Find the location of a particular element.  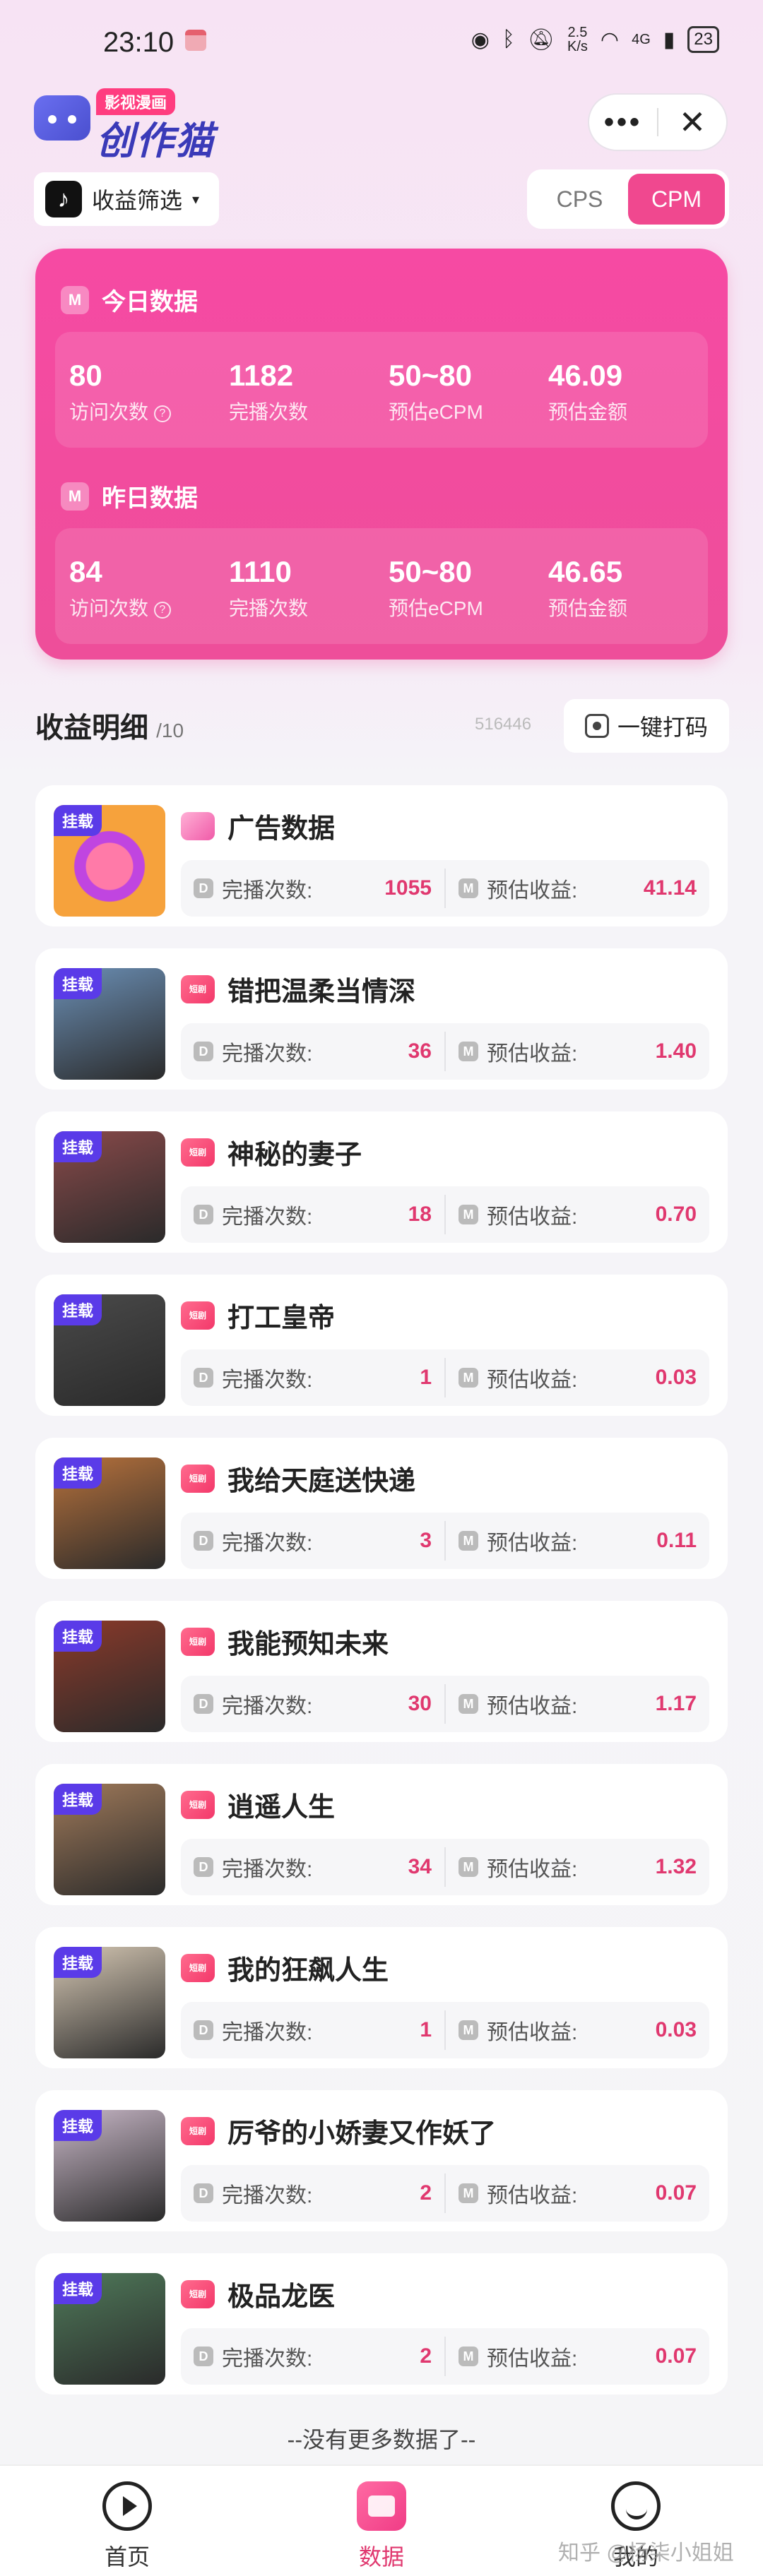

list-item: 挂载 短剧 我给天庭送快递 D 完播次数: 3 M 预估收益: 0.11 is located at coordinates (381, 1508).